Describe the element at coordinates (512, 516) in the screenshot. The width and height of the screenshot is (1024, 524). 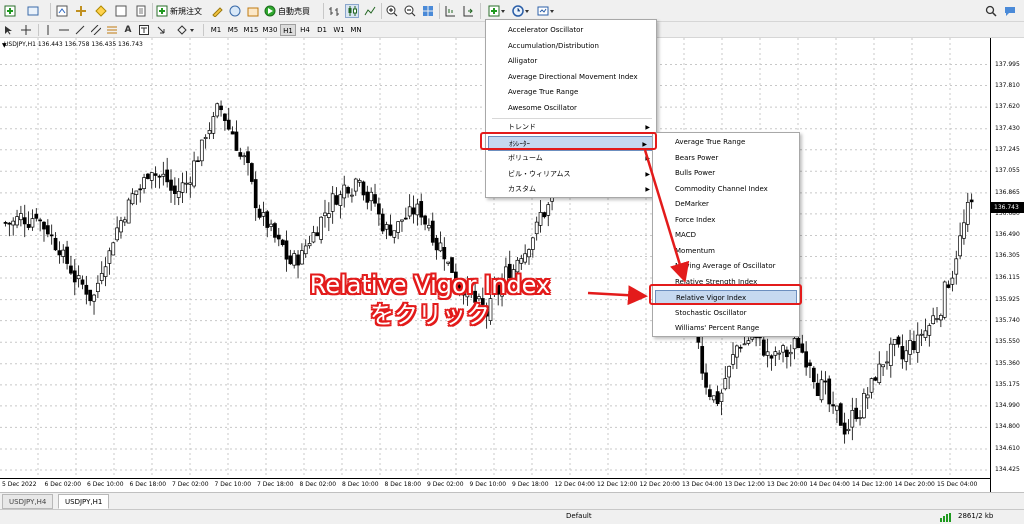
I see `status-bar: Default 2861/2 kb` at that location.